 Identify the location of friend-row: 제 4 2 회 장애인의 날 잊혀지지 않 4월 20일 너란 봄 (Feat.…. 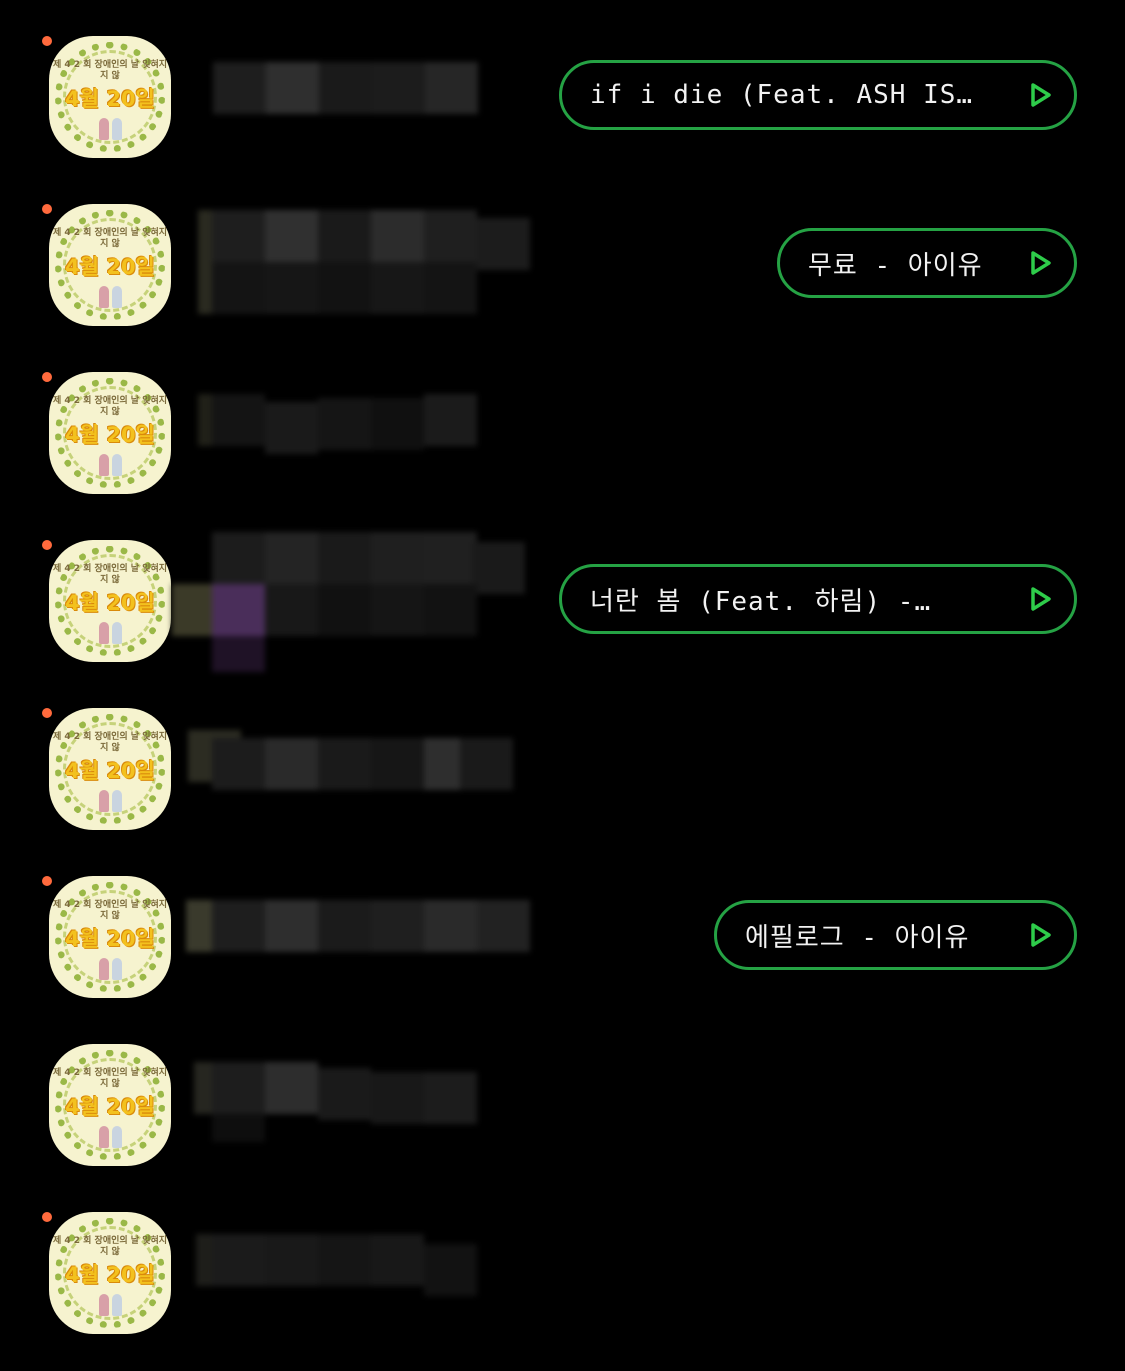
(562, 588).